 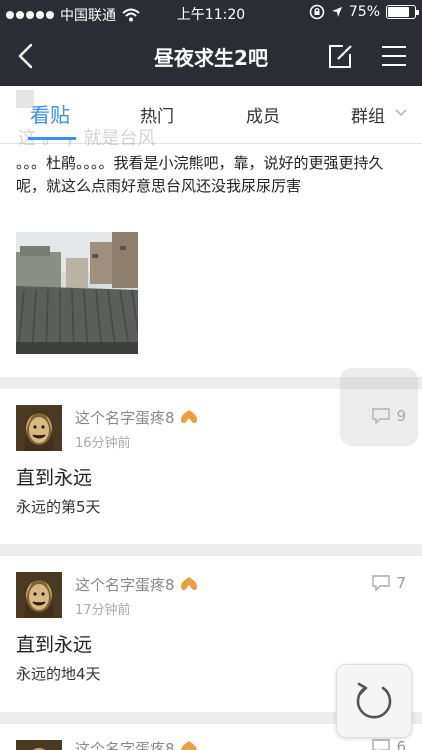 What do you see at coordinates (157, 114) in the screenshot?
I see `tab-hot: 热门` at bounding box center [157, 114].